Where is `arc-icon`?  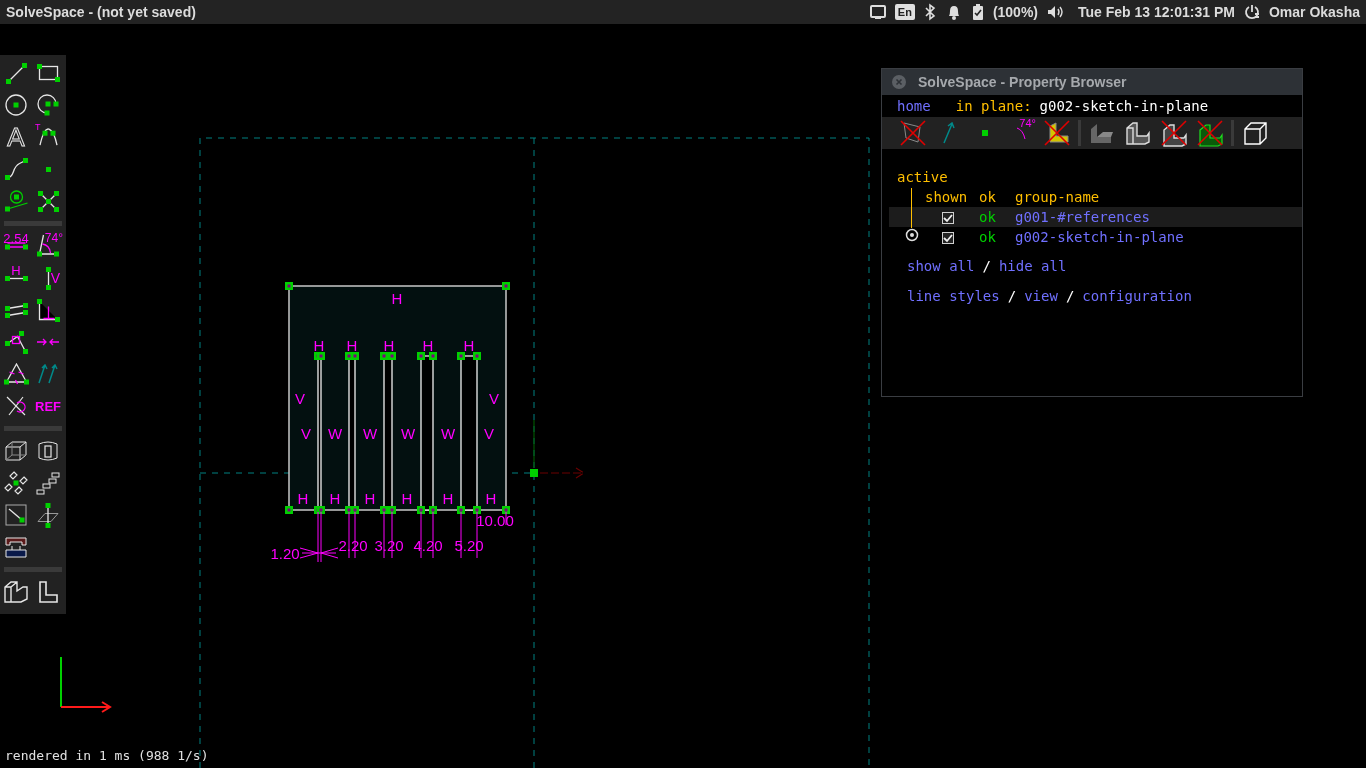 arc-icon is located at coordinates (48, 105).